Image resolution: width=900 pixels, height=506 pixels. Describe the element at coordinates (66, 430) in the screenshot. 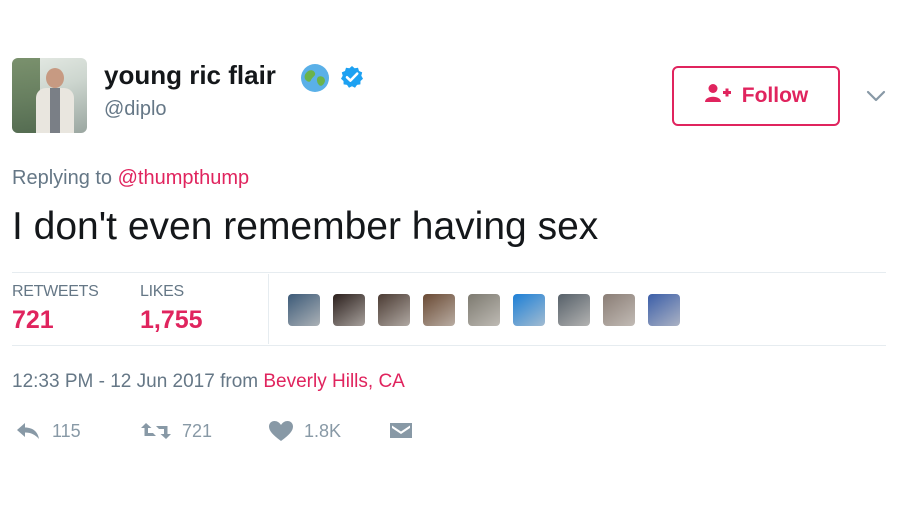

I see `reply-count: 115` at that location.